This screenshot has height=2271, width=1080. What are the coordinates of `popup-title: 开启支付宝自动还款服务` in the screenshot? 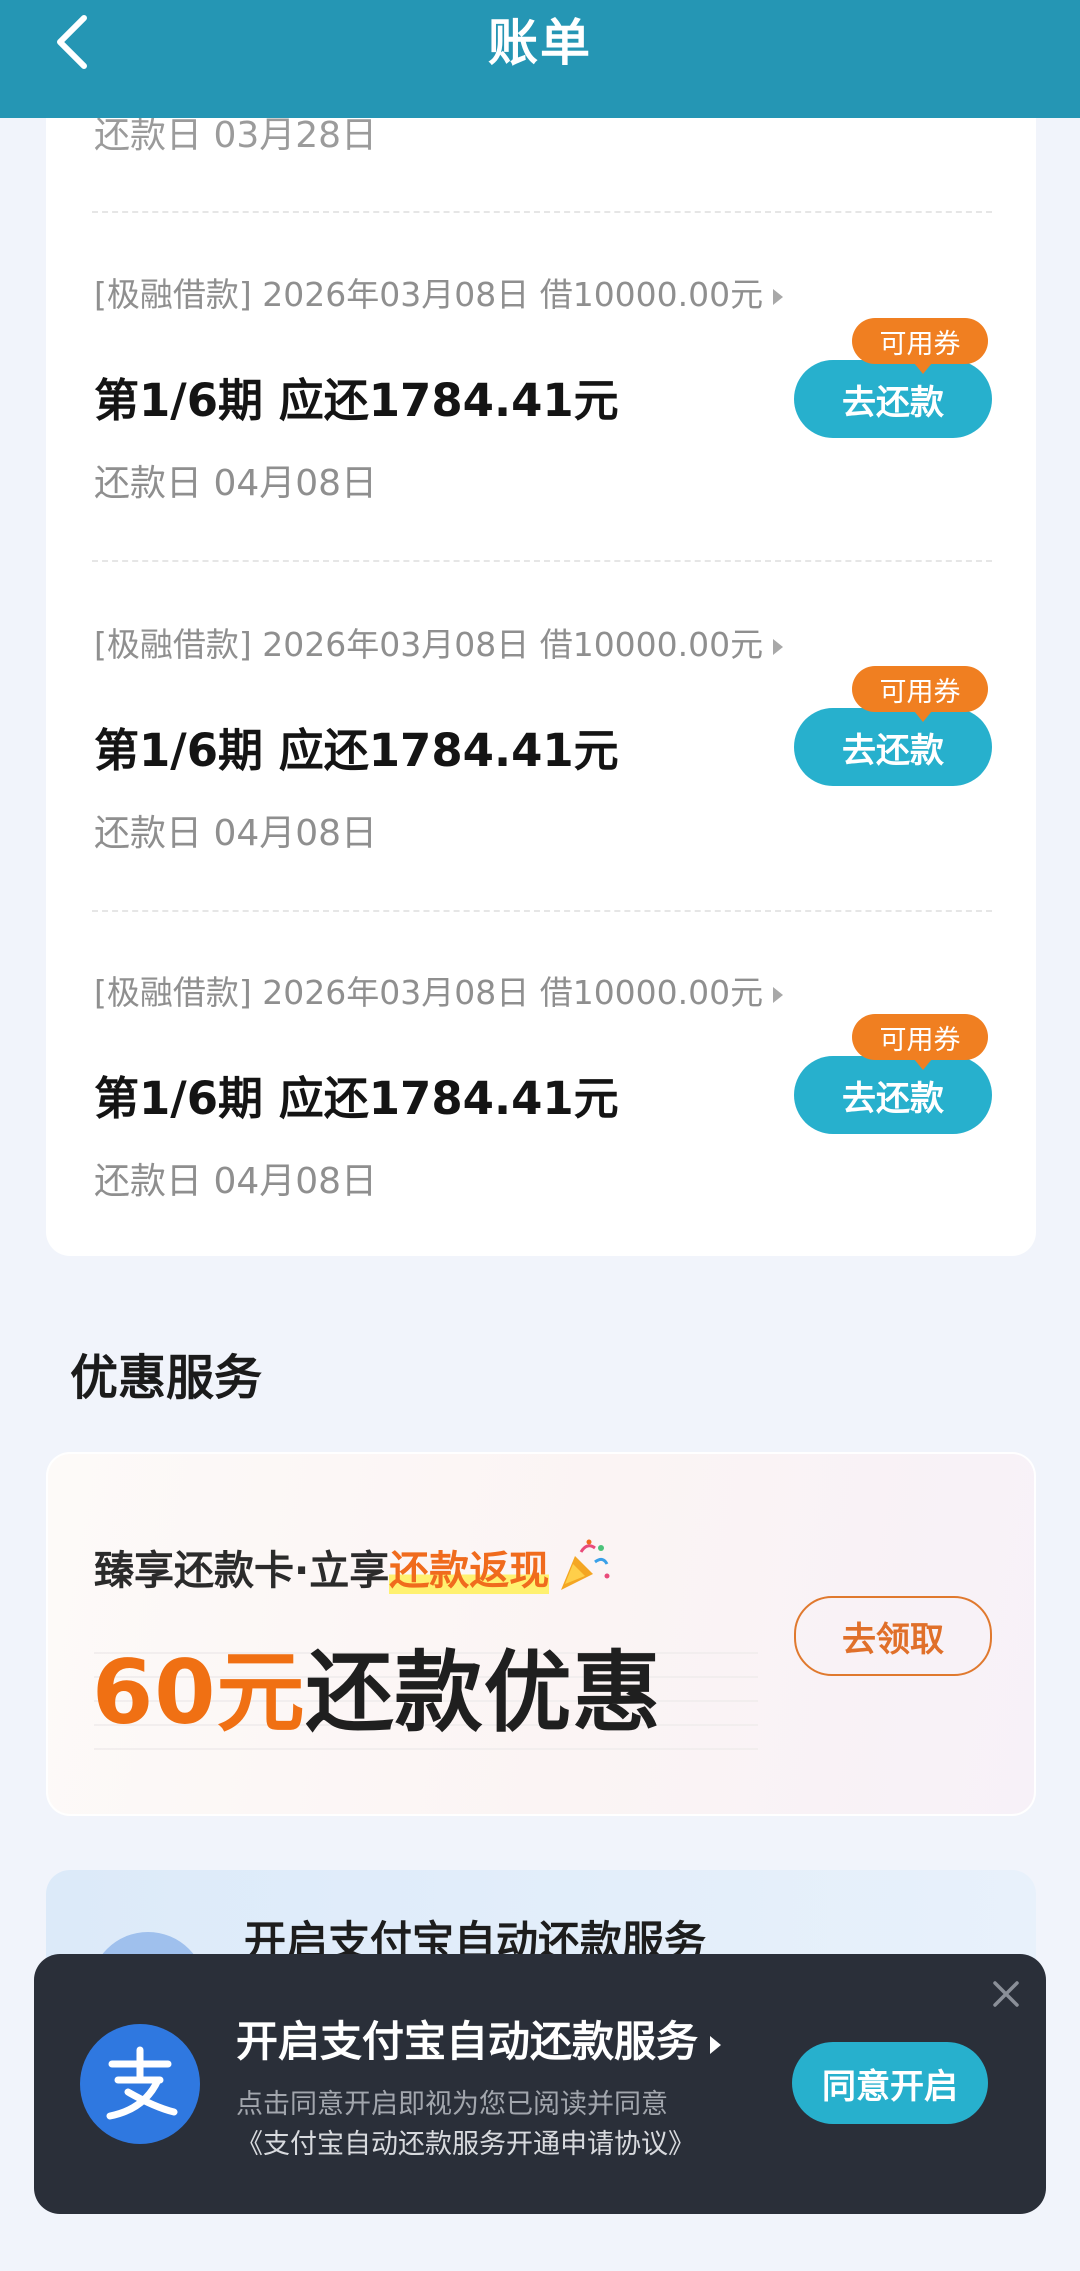 It's located at (467, 2041).